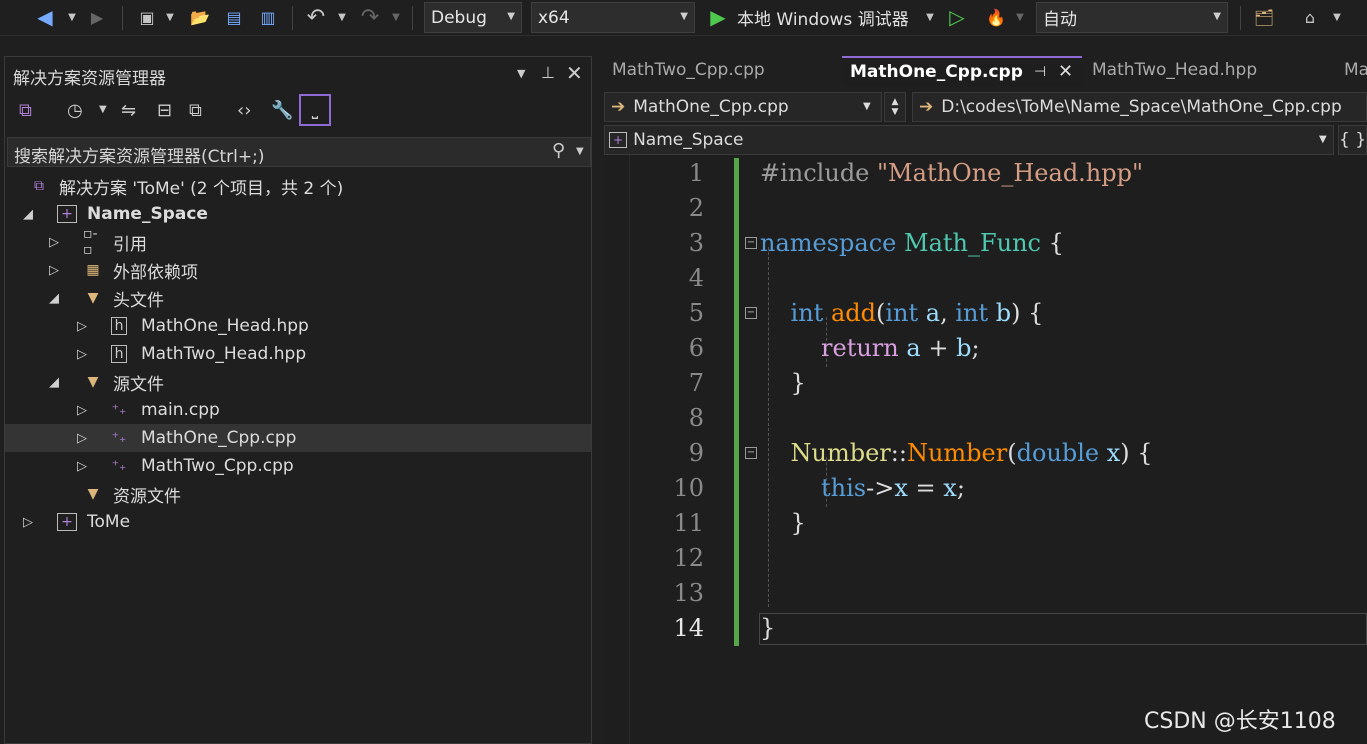  What do you see at coordinates (1351, 71) in the screenshot?
I see `tab-overflow: Ma` at bounding box center [1351, 71].